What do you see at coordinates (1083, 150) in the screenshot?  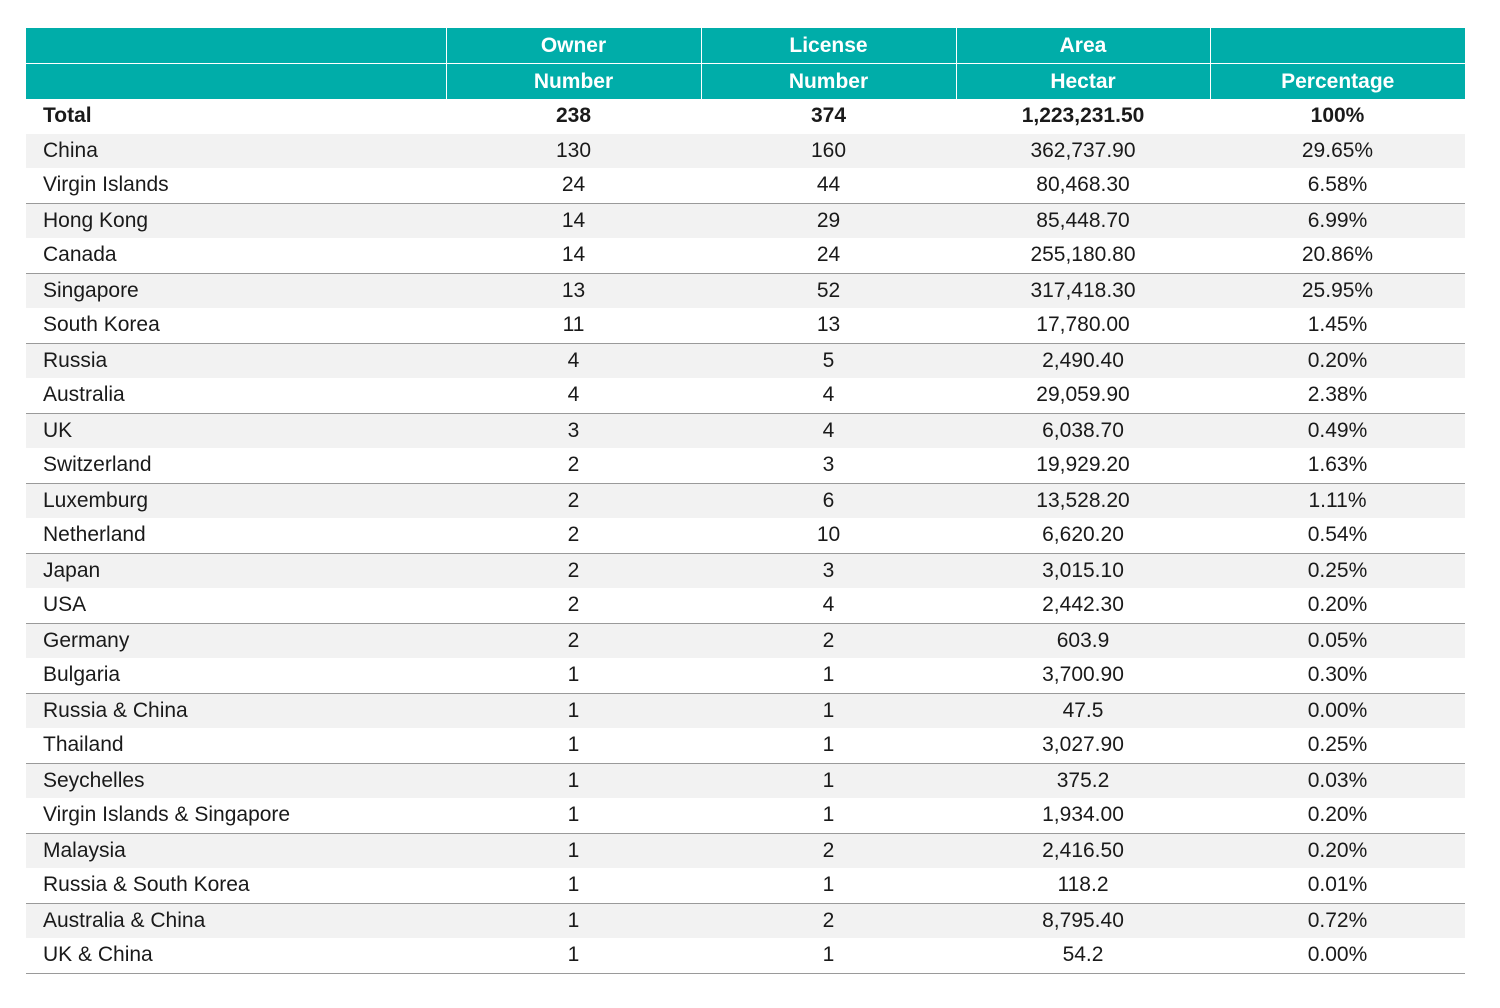 I see `cell-area: 362,737.90` at bounding box center [1083, 150].